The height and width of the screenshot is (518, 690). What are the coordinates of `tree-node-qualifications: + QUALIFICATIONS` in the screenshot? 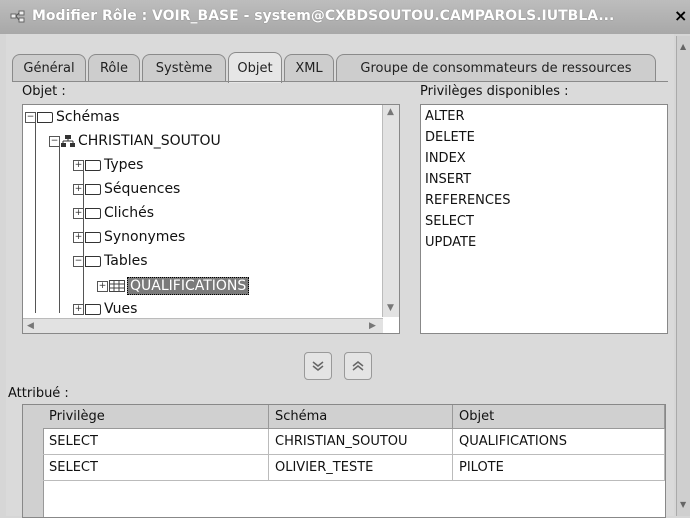 It's located at (173, 286).